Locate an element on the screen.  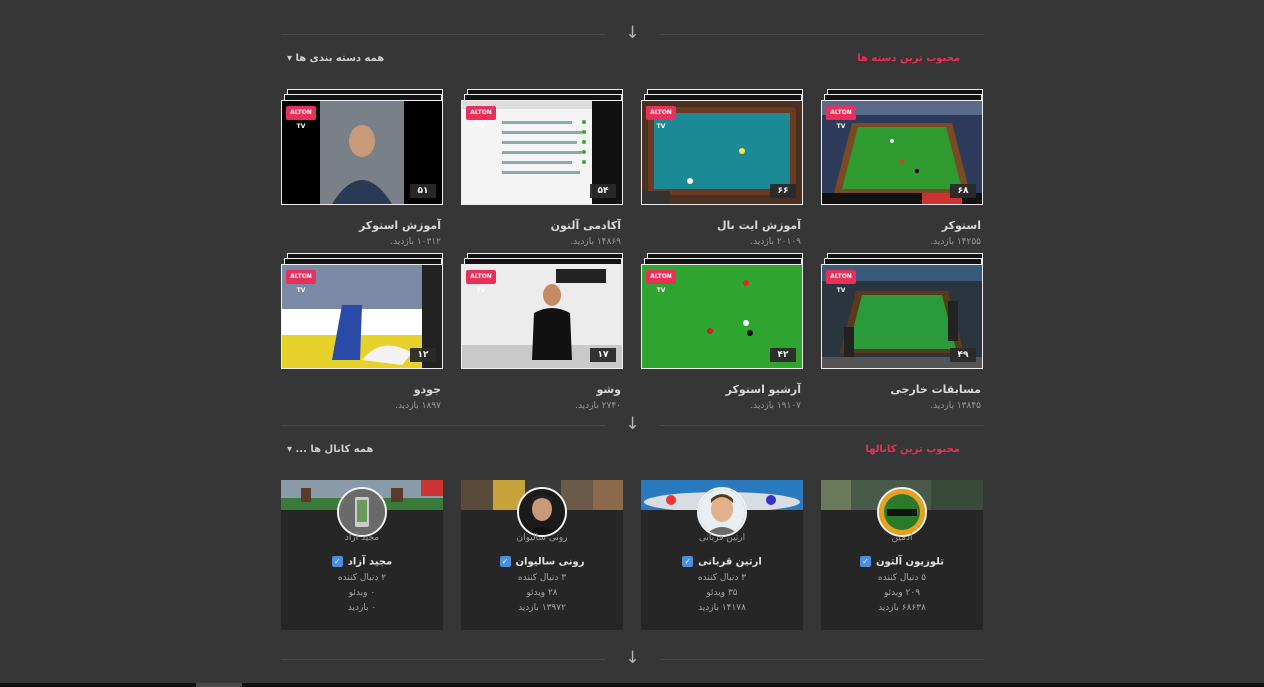
channel-name: رونی سالیوان is located at coordinates (550, 562).